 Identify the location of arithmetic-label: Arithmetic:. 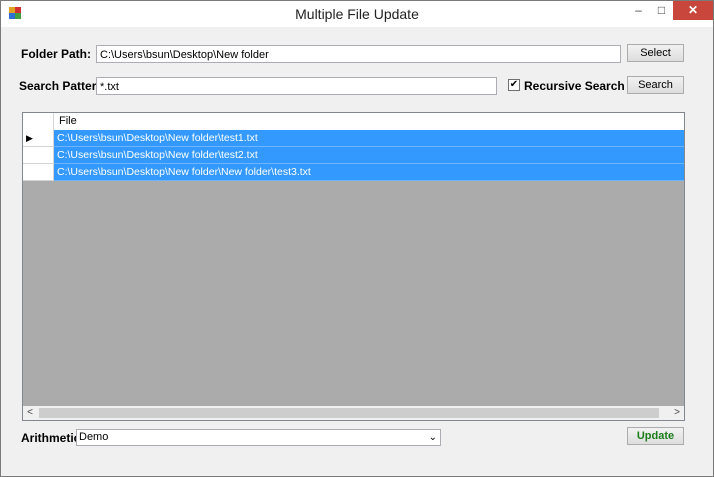
(53, 438).